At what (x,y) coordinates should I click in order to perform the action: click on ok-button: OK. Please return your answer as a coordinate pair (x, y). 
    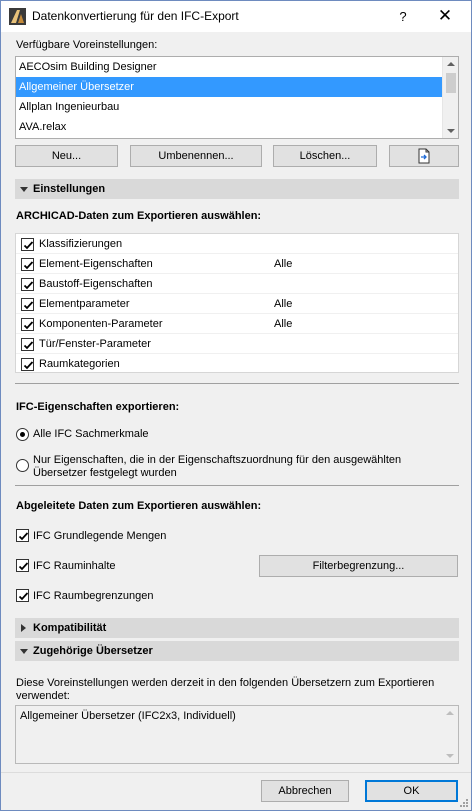
    Looking at the image, I should click on (411, 791).